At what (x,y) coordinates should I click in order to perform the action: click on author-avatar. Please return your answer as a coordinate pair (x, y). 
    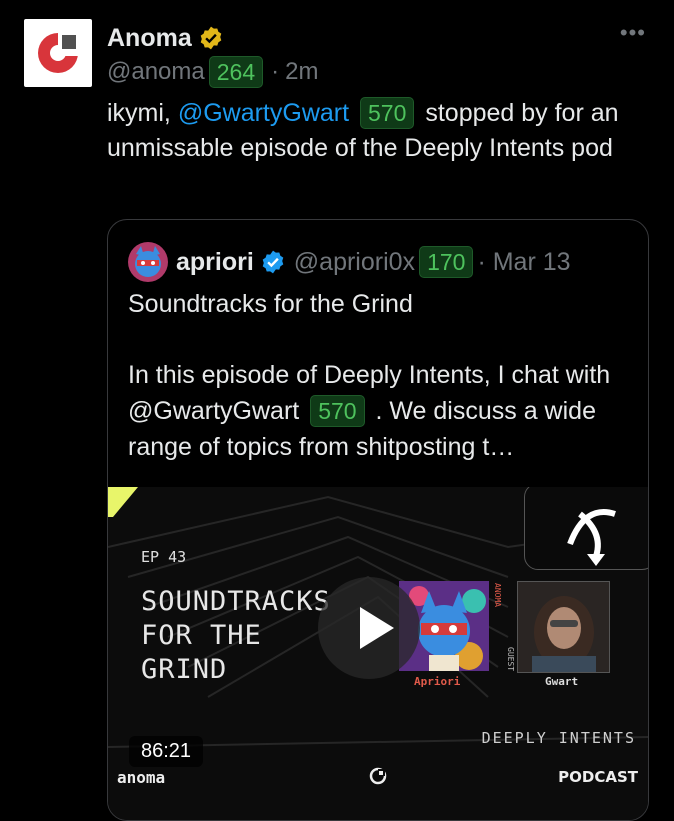
    Looking at the image, I should click on (58, 53).